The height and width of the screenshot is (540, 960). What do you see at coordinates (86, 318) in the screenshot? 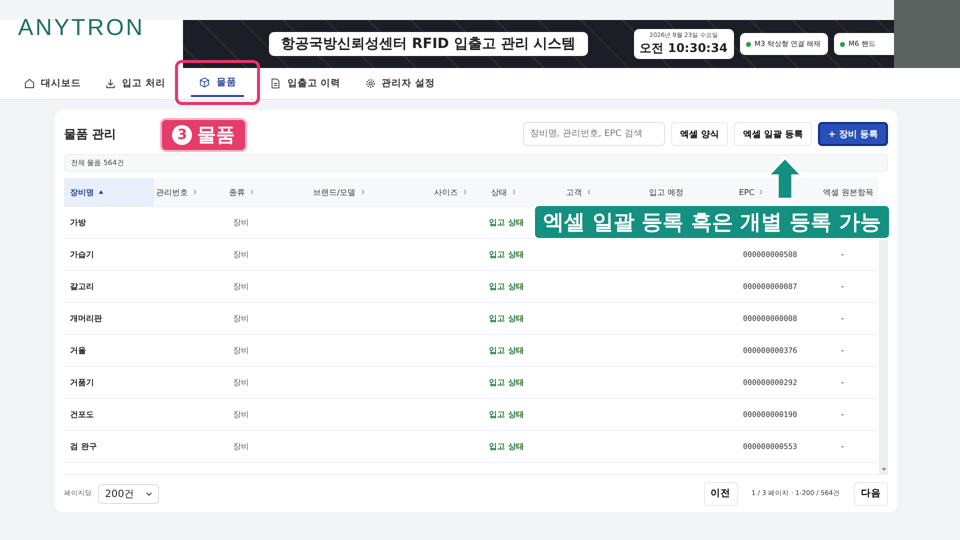
I see `table-cell: 개머리판` at bounding box center [86, 318].